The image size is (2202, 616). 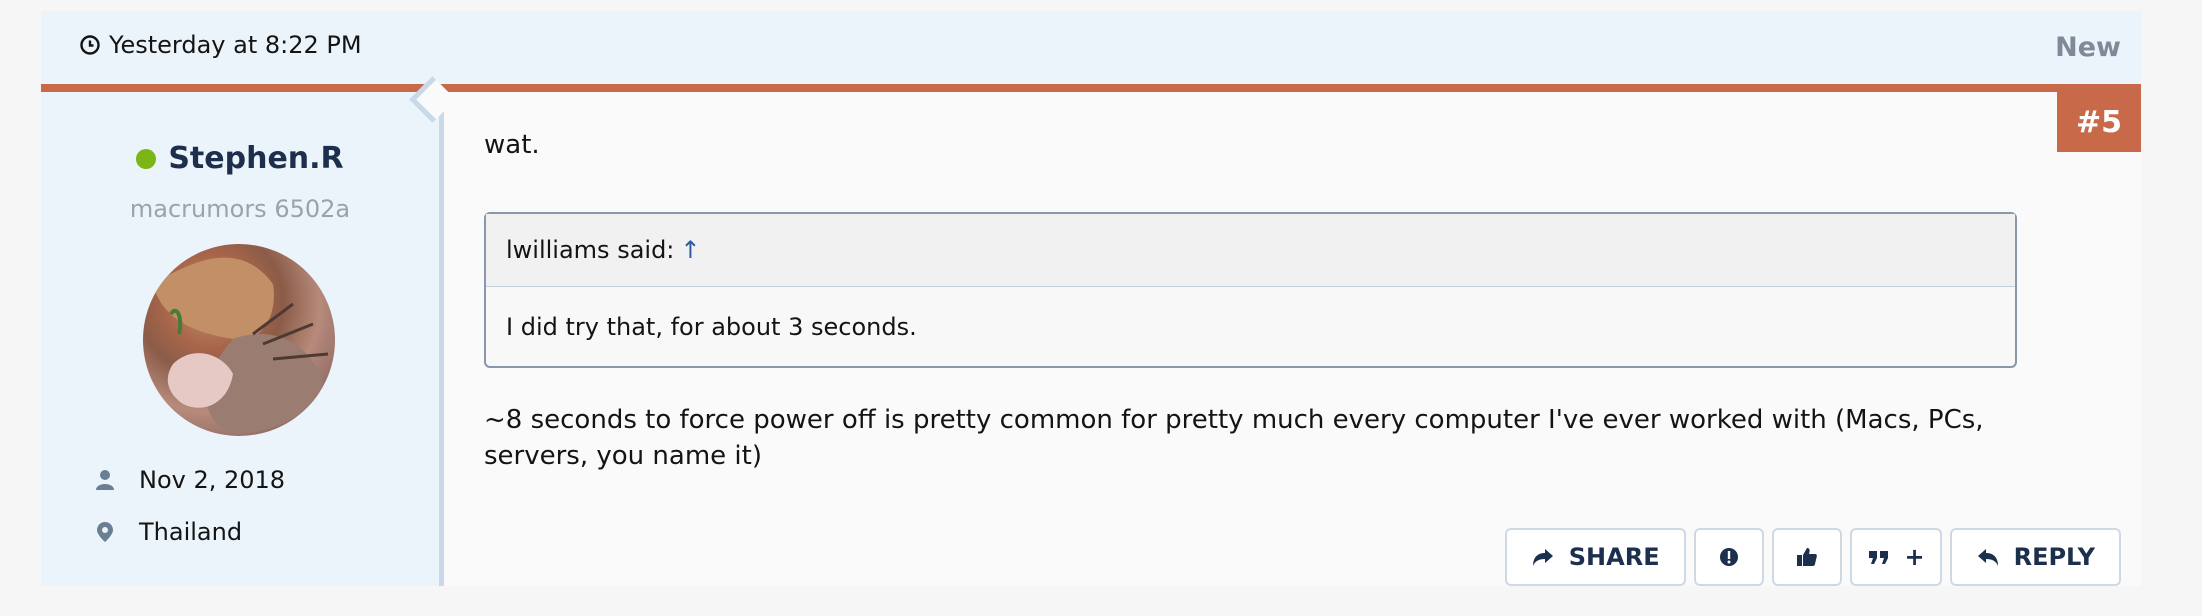 I want to click on thumbs-up-icon, so click(x=1806, y=557).